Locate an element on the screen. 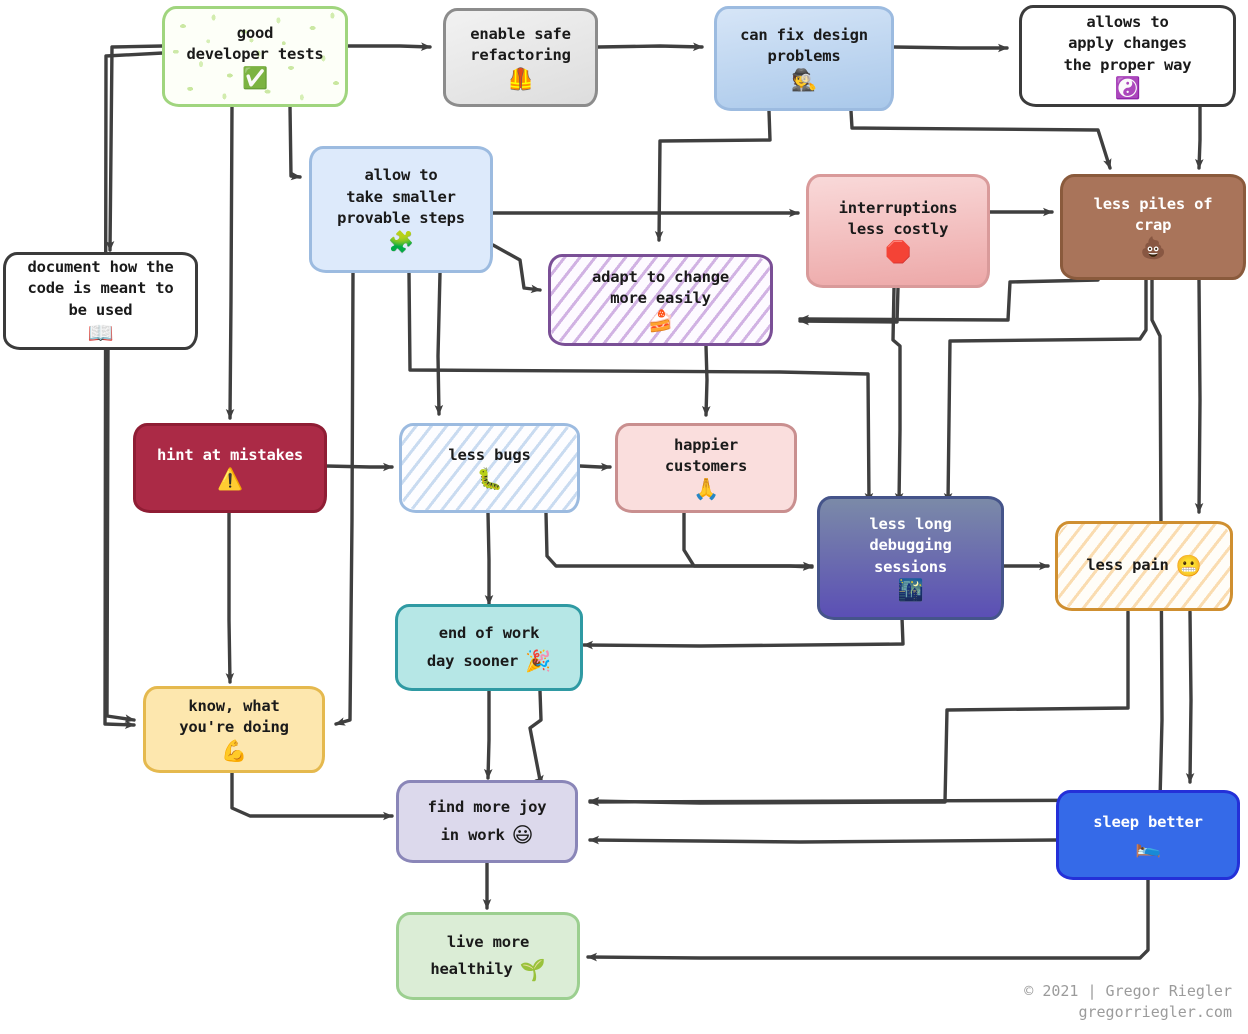  node-less-piles-of-crap: less piles of crap 💩 is located at coordinates (1153, 227).